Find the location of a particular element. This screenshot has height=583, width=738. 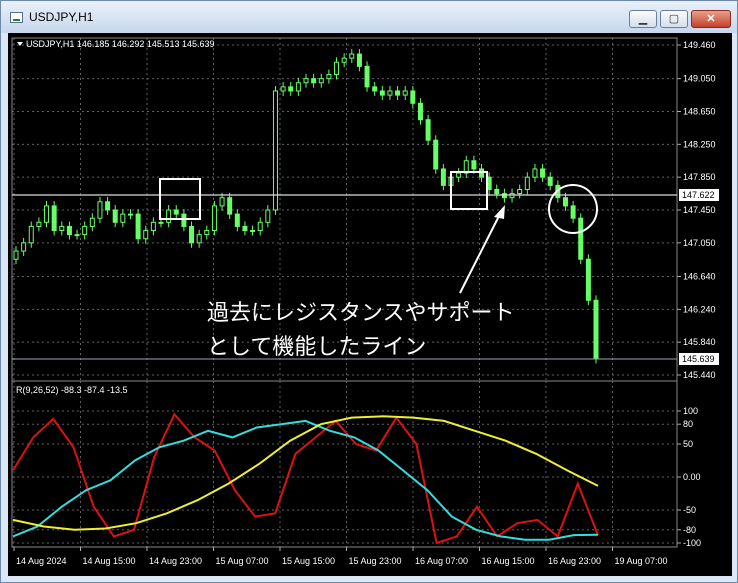

annotation-text-line2: として機能したライン is located at coordinates (316, 346).